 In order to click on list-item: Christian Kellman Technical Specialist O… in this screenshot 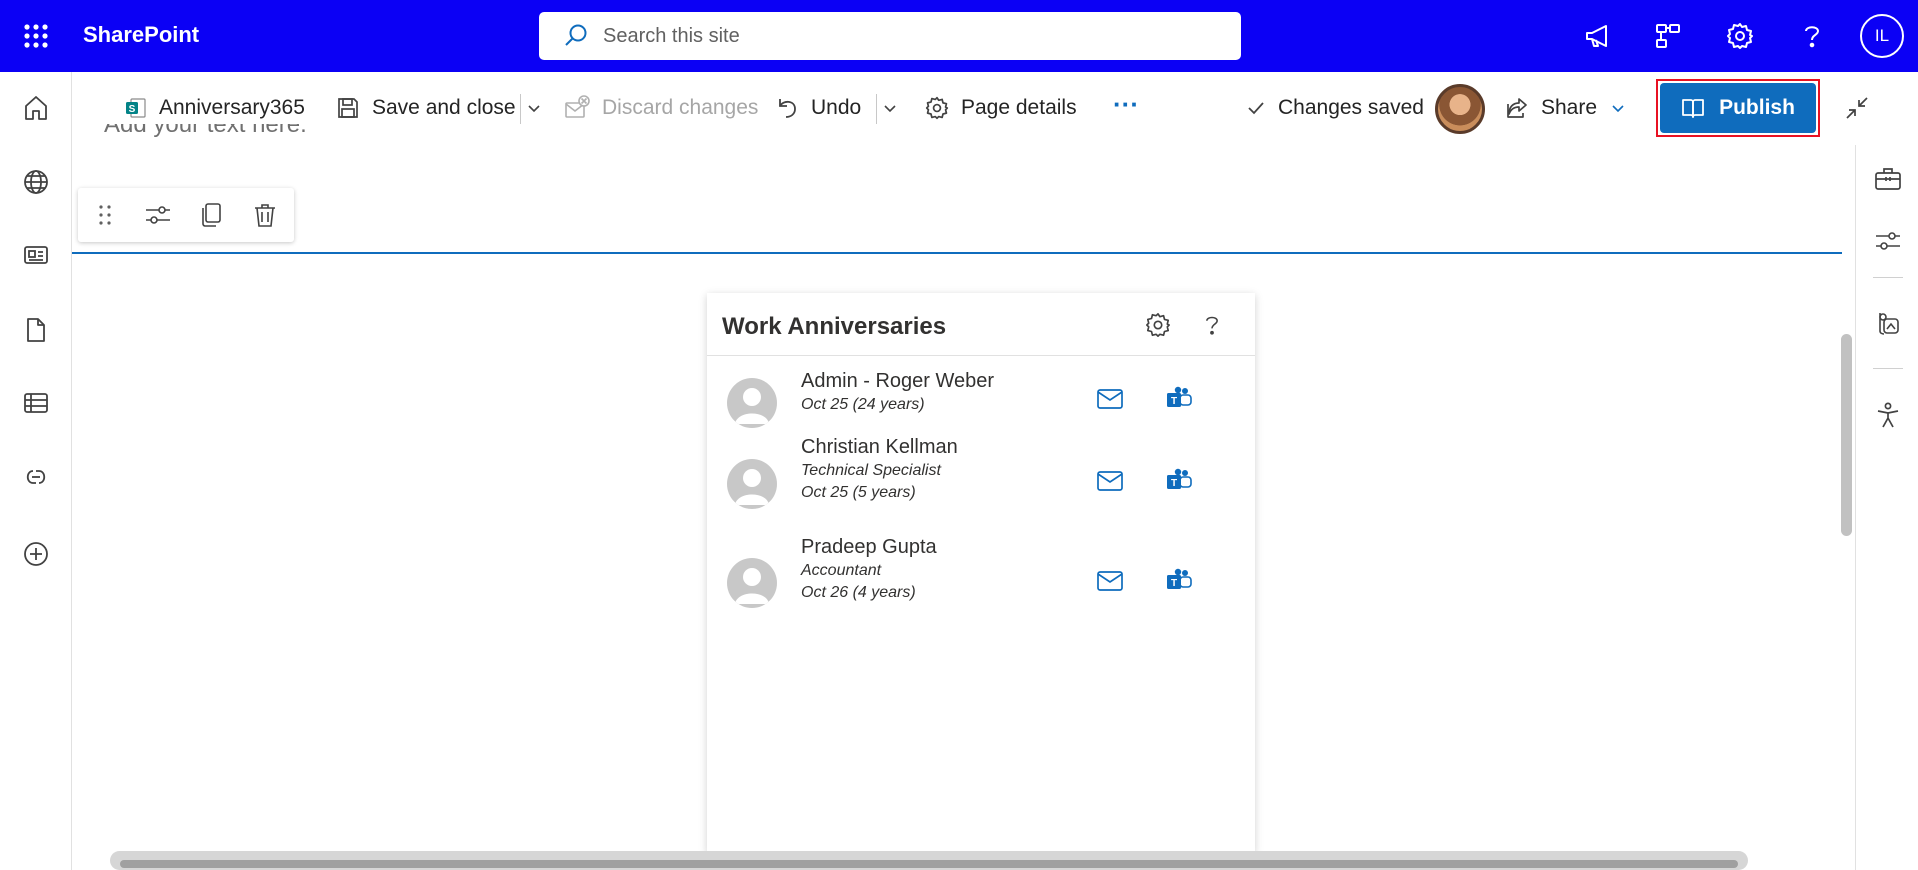, I will do `click(981, 481)`.